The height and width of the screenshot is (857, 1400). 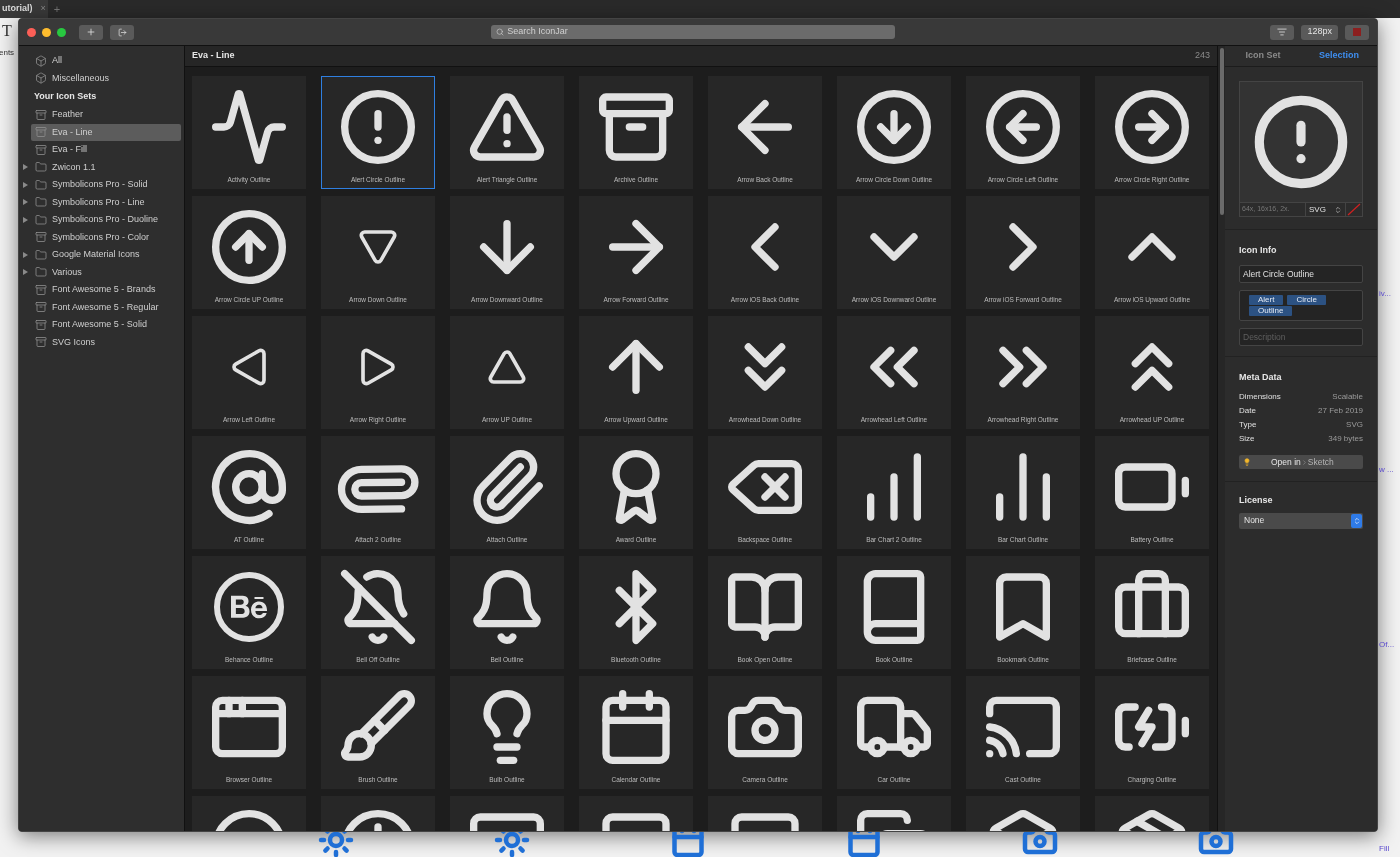 What do you see at coordinates (106, 272) in the screenshot?
I see `sidebar-item: Various` at bounding box center [106, 272].